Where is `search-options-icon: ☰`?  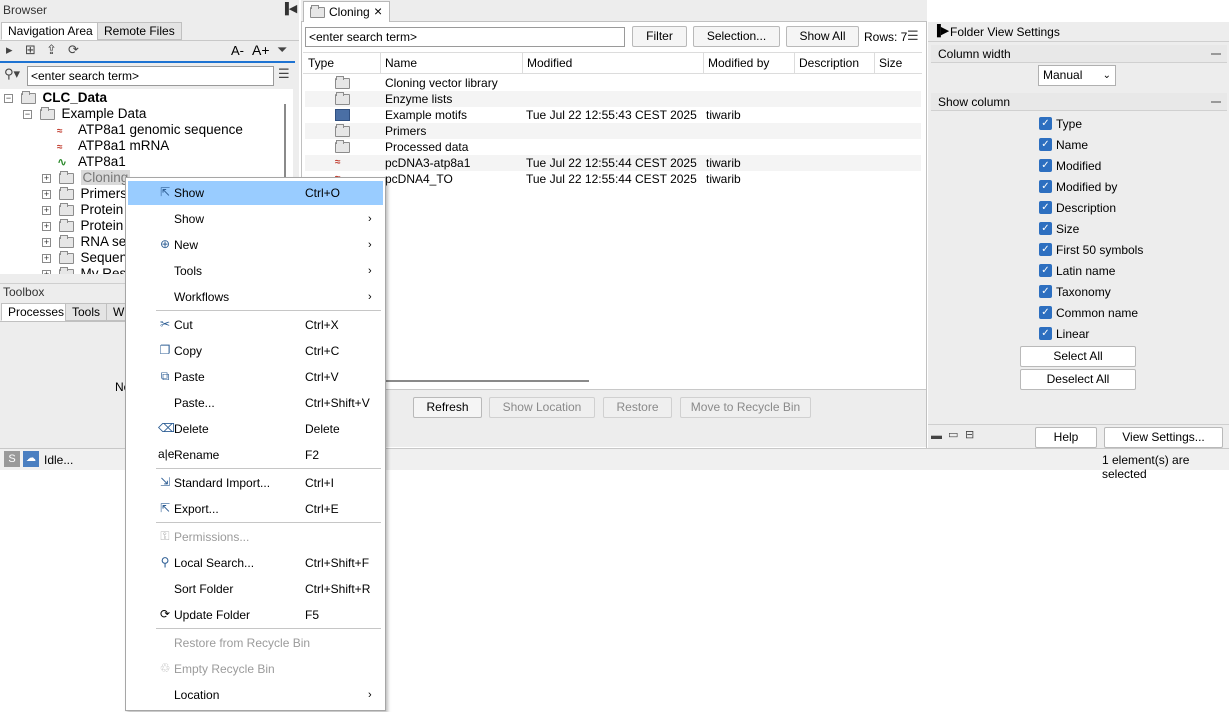 search-options-icon: ☰ is located at coordinates (284, 74).